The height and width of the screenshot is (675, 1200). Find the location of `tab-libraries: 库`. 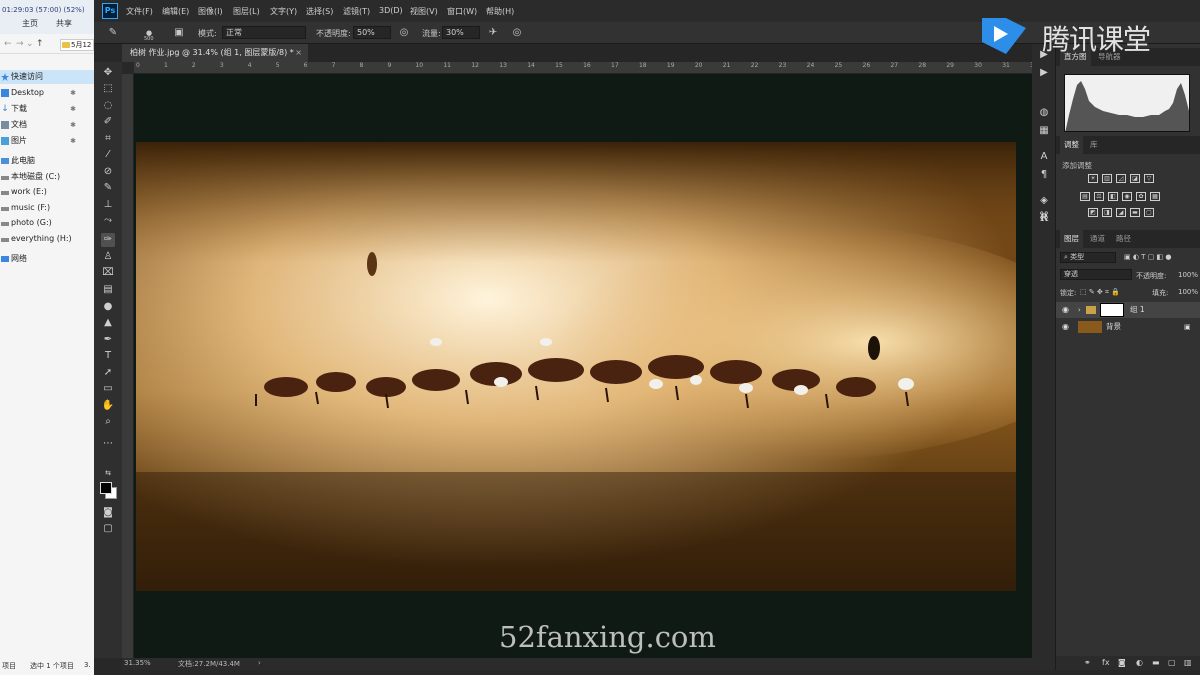

tab-libraries: 库 is located at coordinates (1094, 145).